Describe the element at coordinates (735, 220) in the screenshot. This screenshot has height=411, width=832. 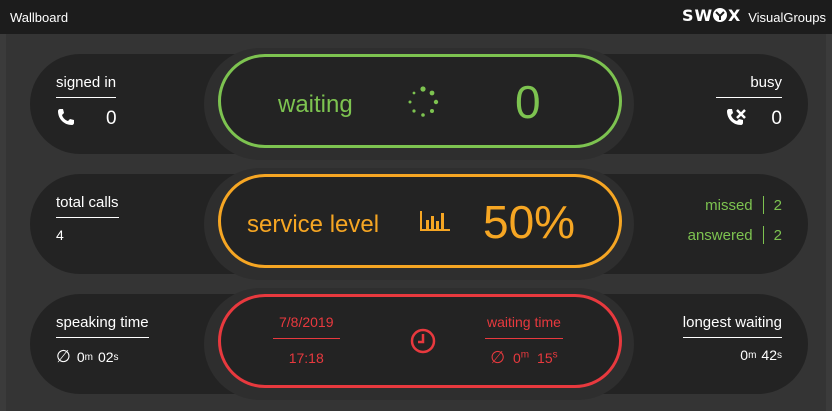
I see `missed-answered-panel: missed 2 answered 2` at that location.